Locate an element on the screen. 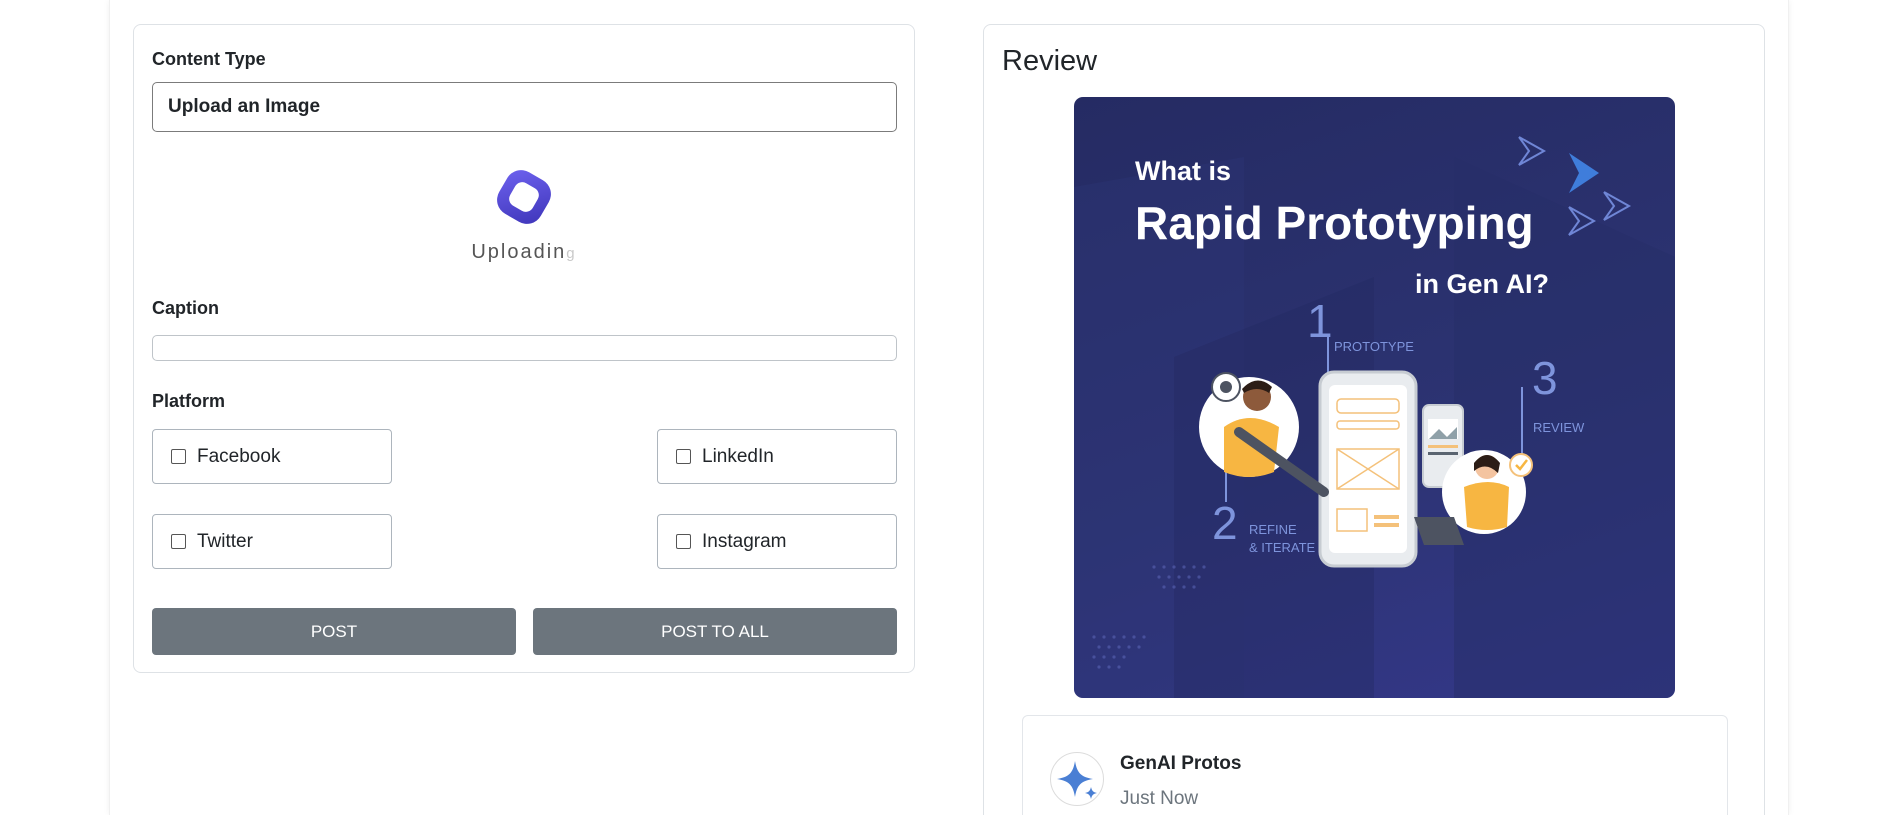 The width and height of the screenshot is (1883, 815). step3-label: REVIEW is located at coordinates (1559, 427).